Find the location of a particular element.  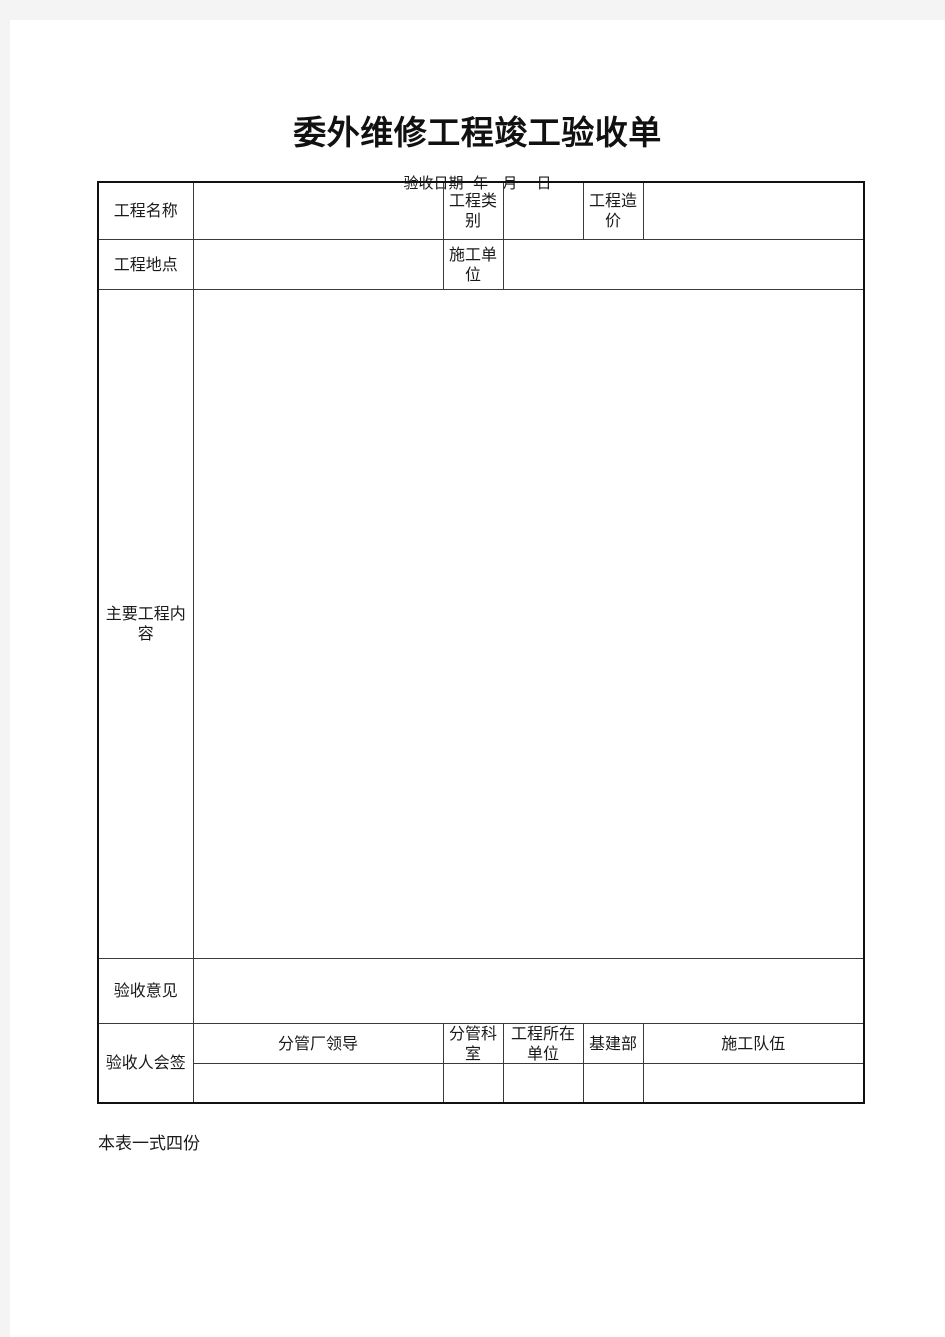

field-project-category is located at coordinates (543, 210).